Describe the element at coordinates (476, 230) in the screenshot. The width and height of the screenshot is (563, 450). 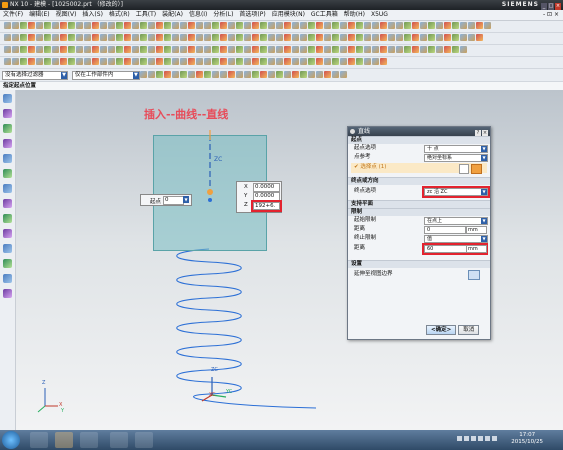
I see `distance1-unit: mm` at that location.